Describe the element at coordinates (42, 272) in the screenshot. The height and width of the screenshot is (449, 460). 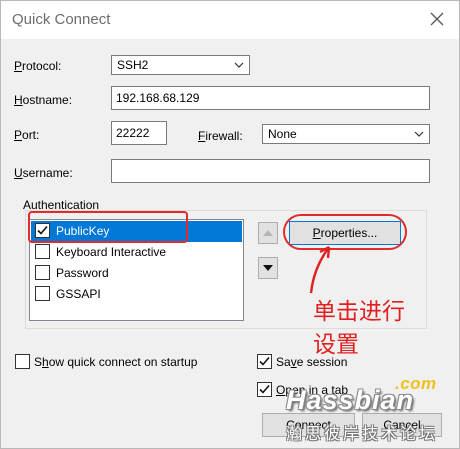
I see `password-checkbox` at that location.